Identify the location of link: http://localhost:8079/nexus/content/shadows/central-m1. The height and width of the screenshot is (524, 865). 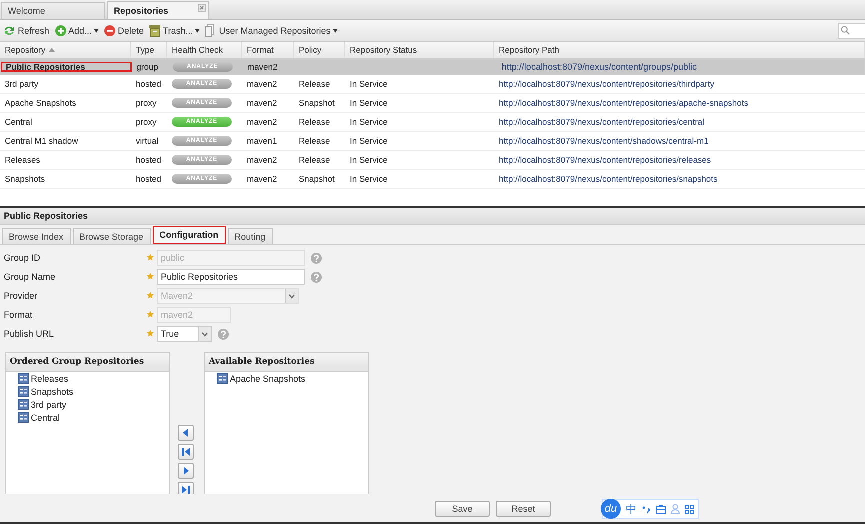
(604, 141).